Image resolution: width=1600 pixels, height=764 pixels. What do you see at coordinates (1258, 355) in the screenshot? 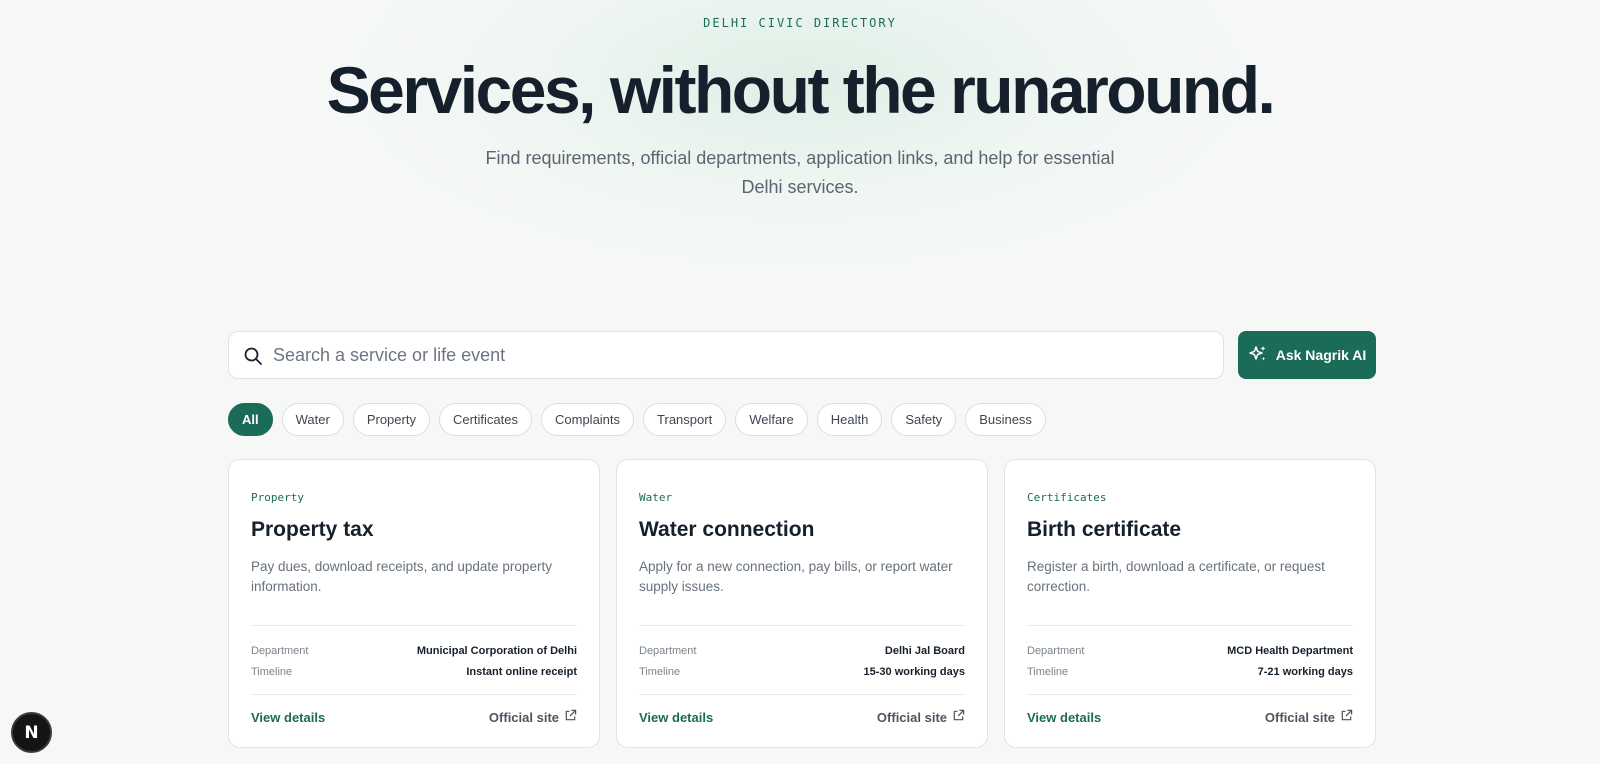
I see `sparkles-icon` at bounding box center [1258, 355].